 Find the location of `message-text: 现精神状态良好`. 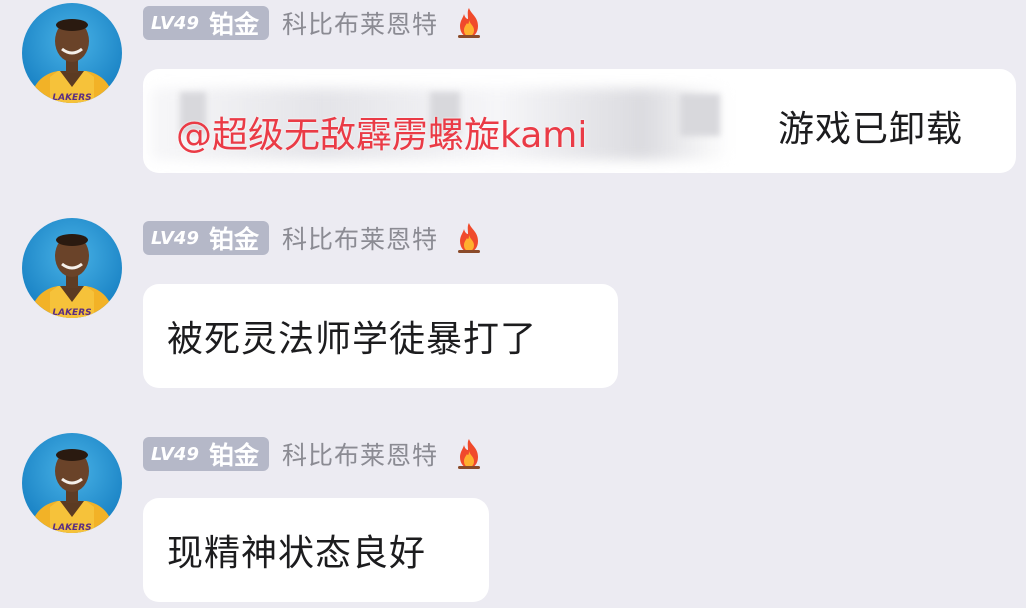

message-text: 现精神状态良好 is located at coordinates (297, 553).